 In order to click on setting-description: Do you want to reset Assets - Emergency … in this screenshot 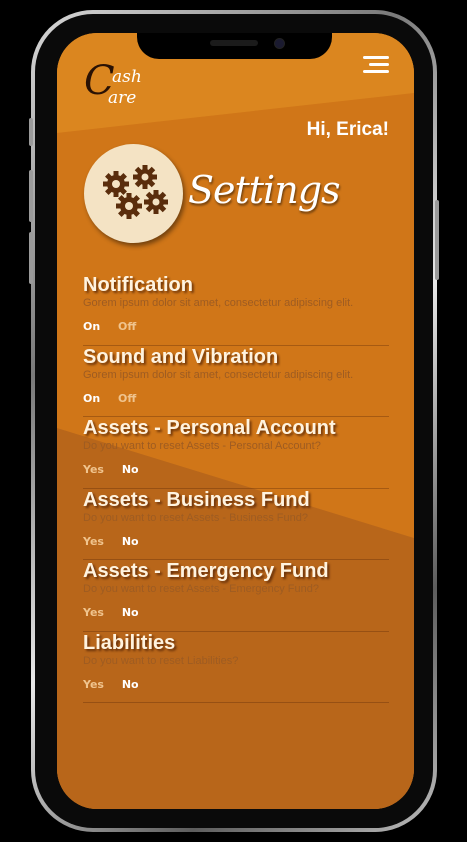, I will do `click(201, 589)`.